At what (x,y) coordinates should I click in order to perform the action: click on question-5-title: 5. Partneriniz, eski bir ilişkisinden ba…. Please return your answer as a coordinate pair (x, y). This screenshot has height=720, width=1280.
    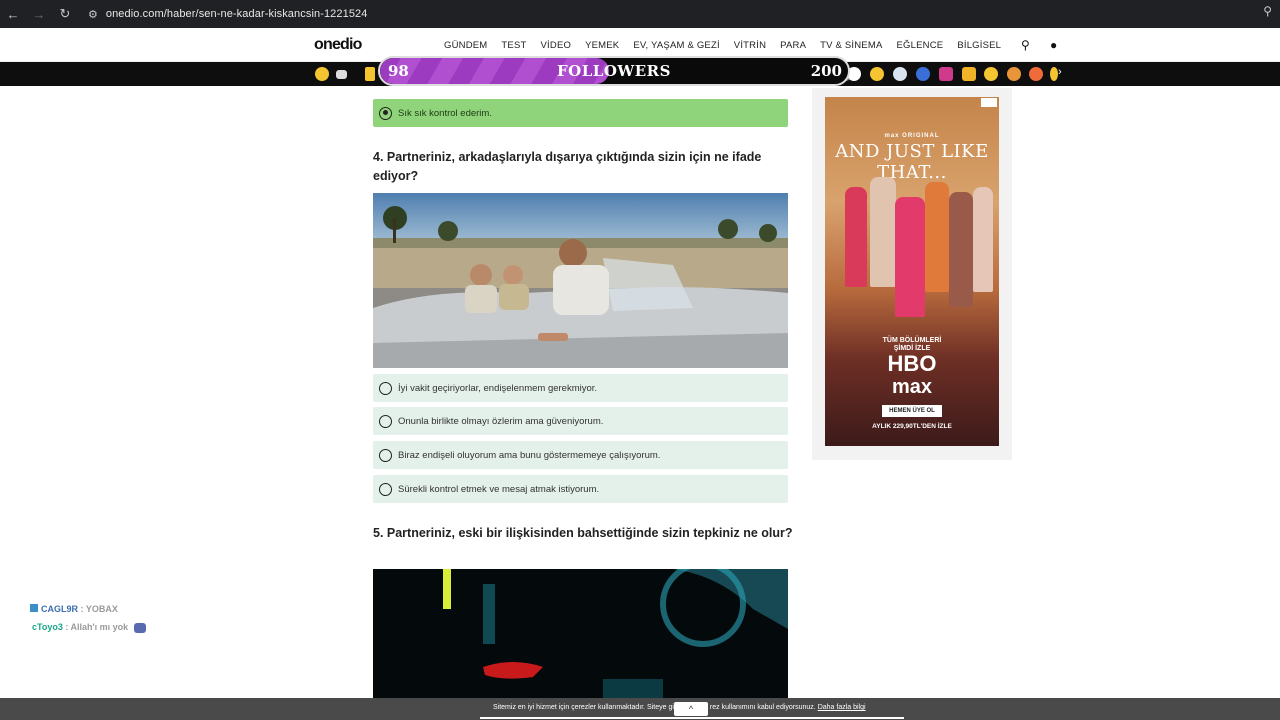
    Looking at the image, I should click on (583, 533).